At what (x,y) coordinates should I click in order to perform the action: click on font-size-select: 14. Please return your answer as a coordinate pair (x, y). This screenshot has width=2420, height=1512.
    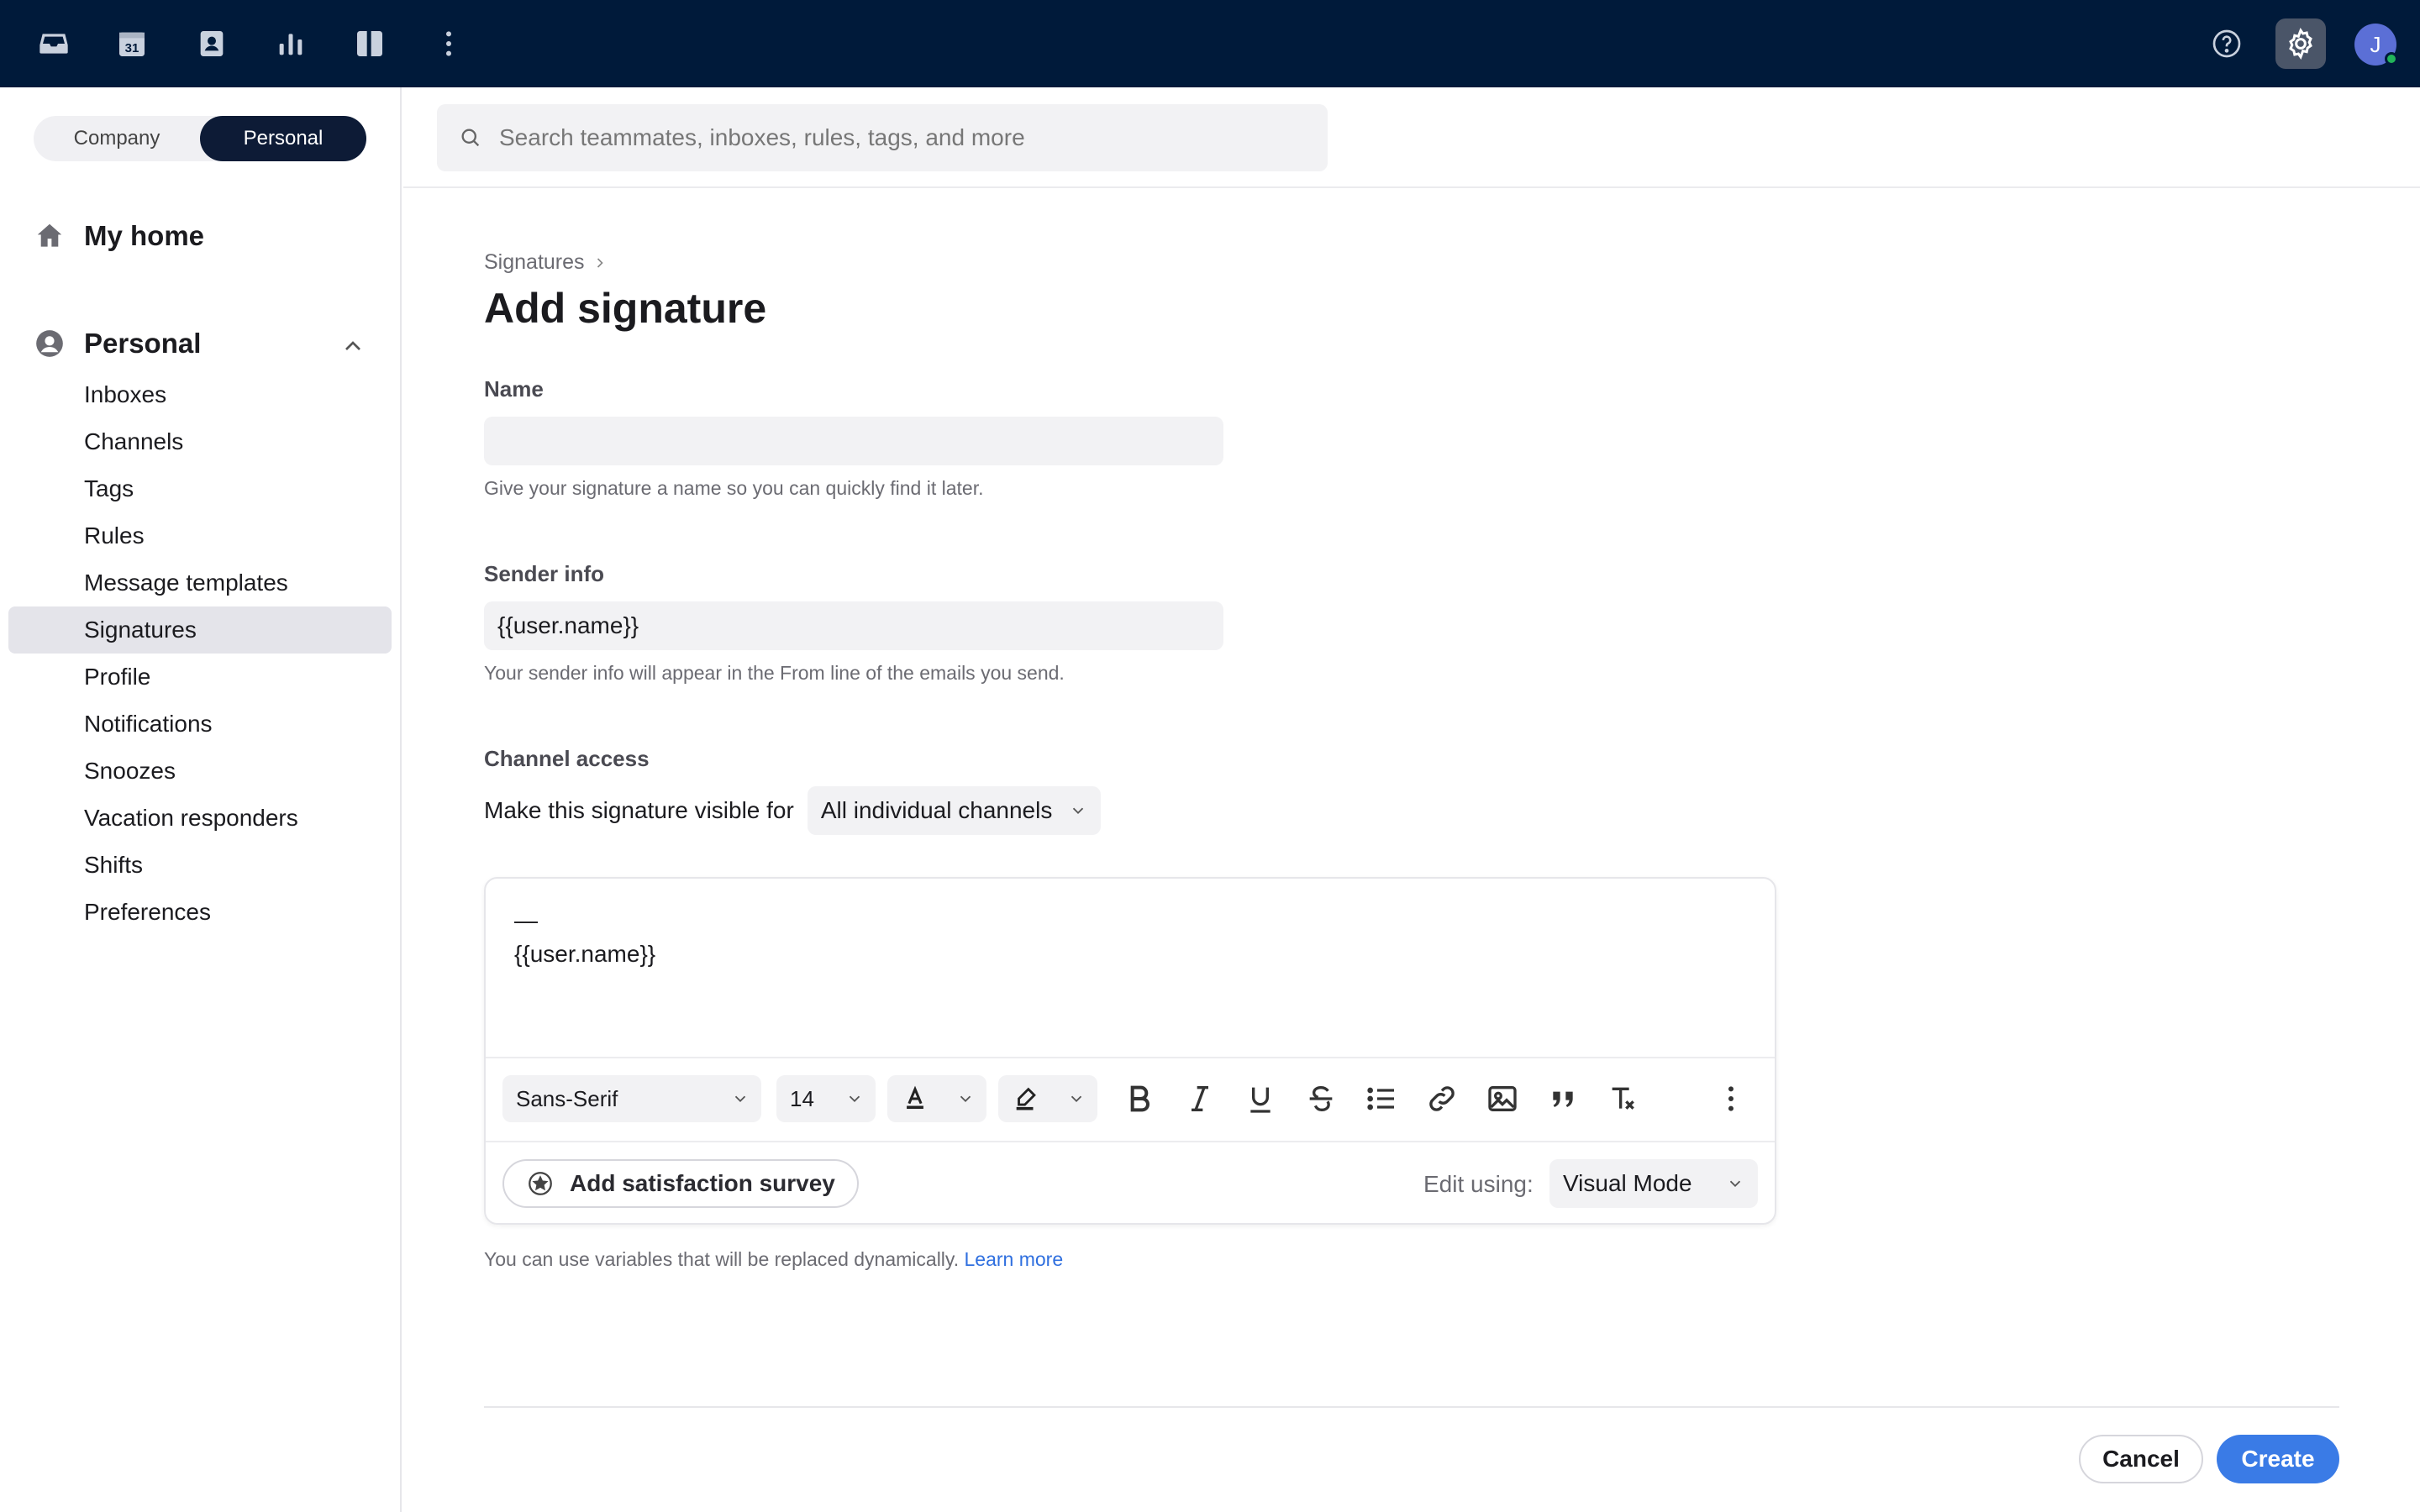
    Looking at the image, I should click on (826, 1098).